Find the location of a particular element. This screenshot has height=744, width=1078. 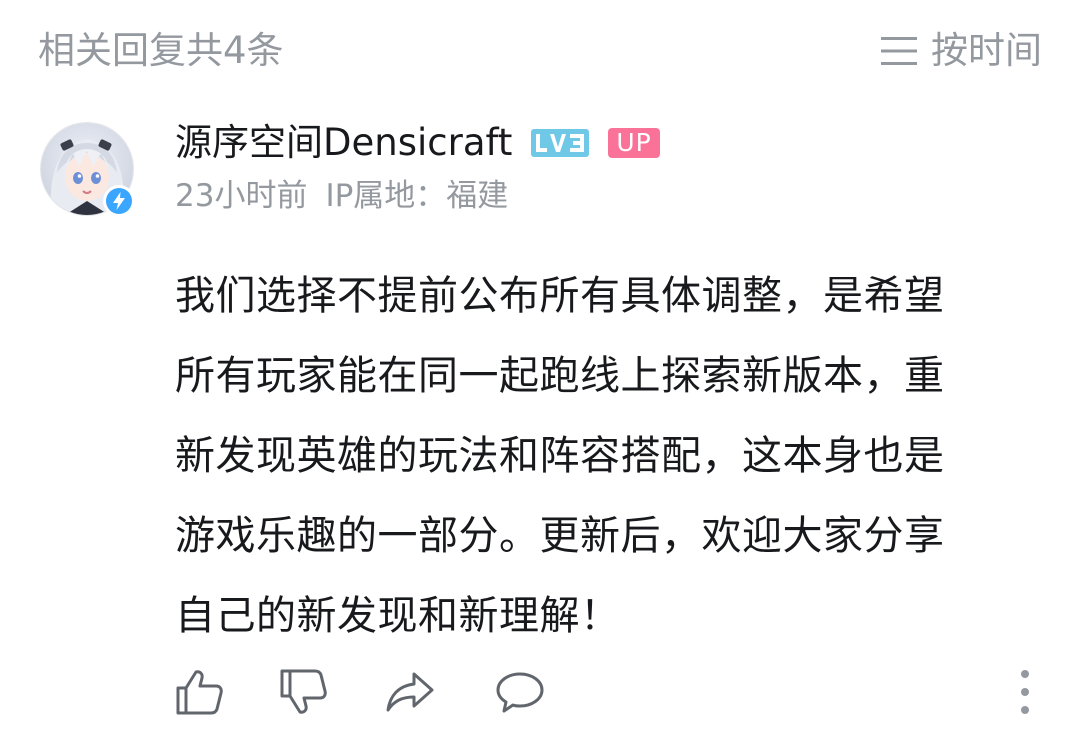

comment-meta: 23小时前 IP属地：福建 is located at coordinates (341, 196).